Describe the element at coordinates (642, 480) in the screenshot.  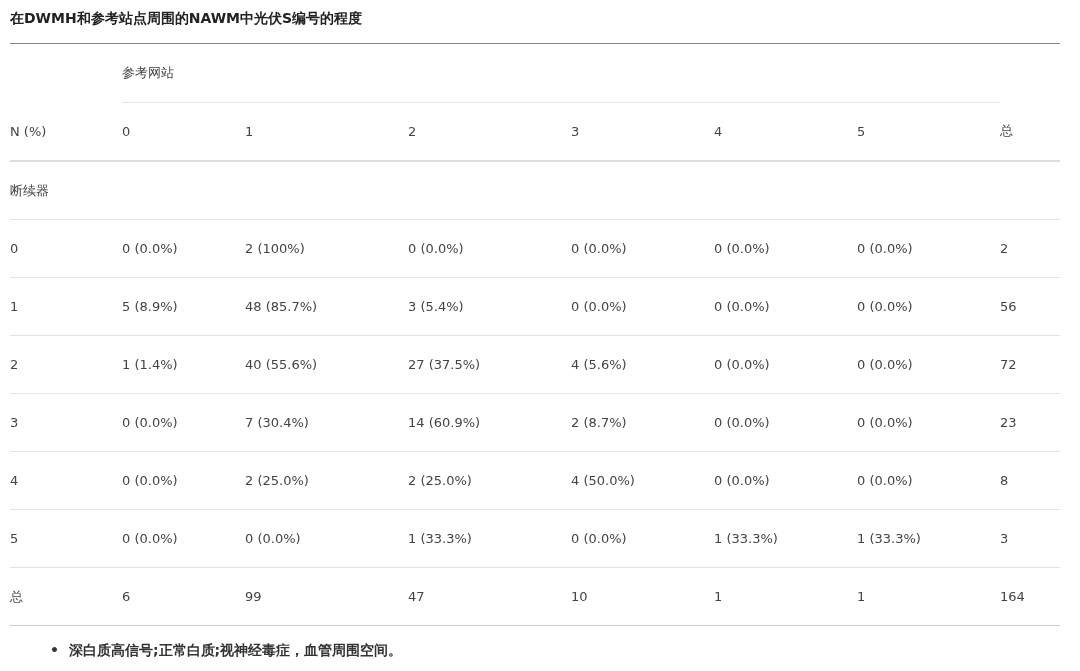
I see `table-cell: 4 (50.0%)` at that location.